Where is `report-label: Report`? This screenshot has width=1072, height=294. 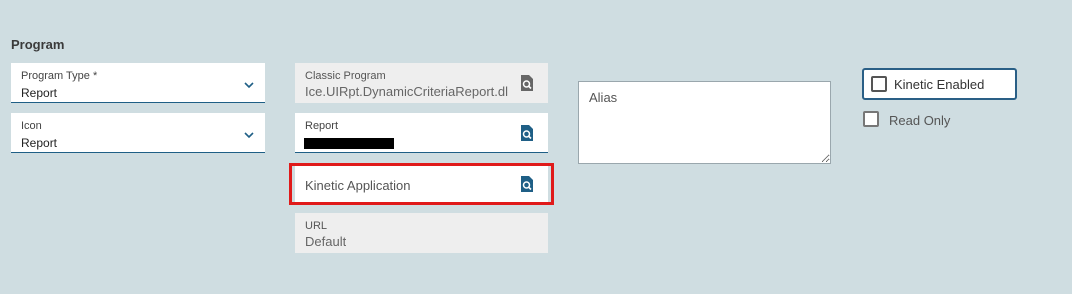 report-label: Report is located at coordinates (322, 126).